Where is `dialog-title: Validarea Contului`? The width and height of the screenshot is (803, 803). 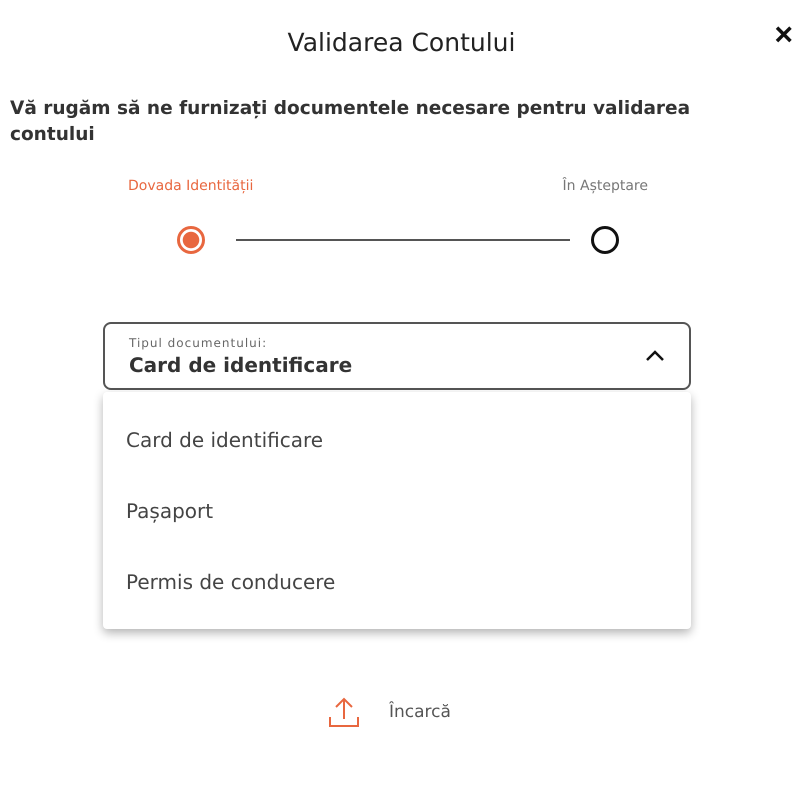
dialog-title: Validarea Contului is located at coordinates (402, 42).